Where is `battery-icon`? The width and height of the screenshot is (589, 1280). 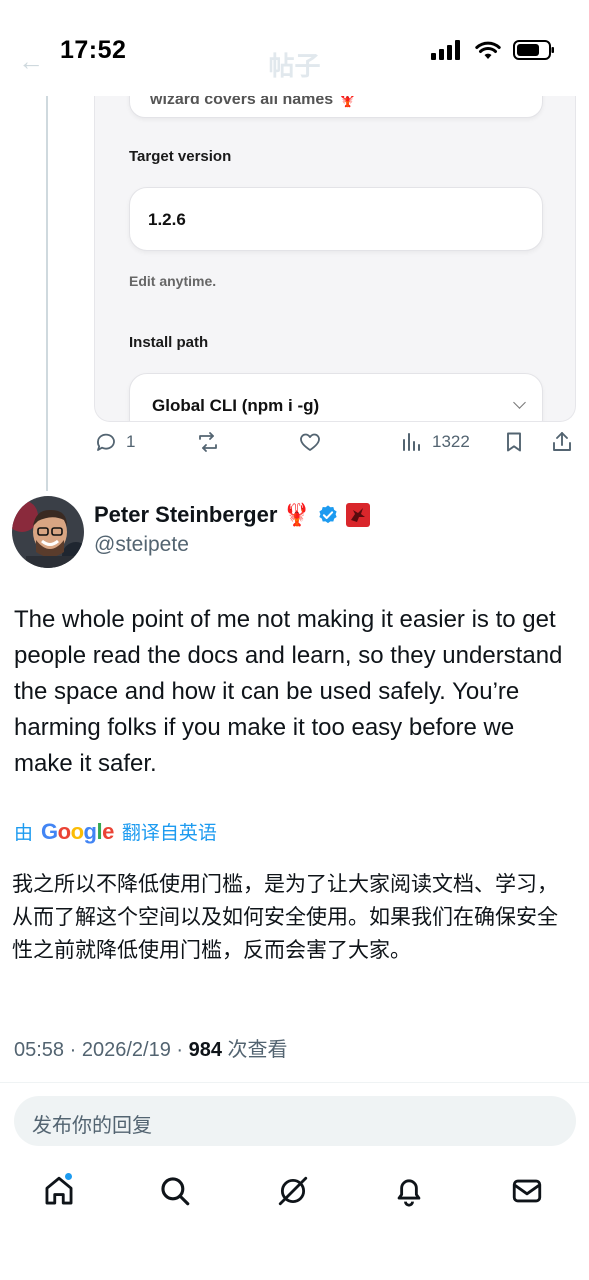 battery-icon is located at coordinates (533, 50).